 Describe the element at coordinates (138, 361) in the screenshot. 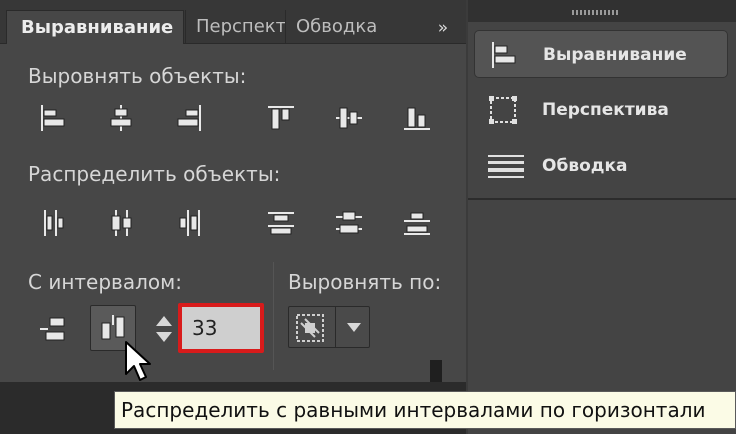

I see `mouse-pointer-icon` at that location.